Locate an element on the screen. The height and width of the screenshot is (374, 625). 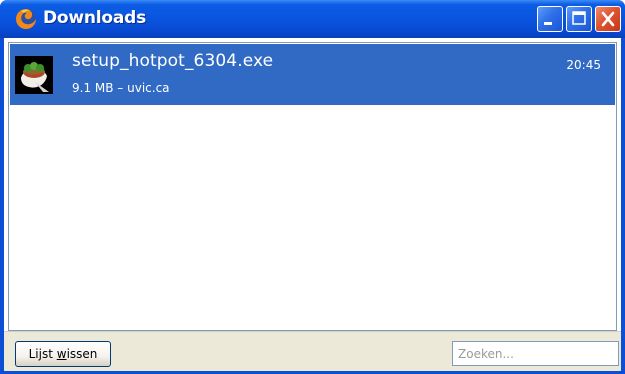
maximize-button is located at coordinates (579, 19).